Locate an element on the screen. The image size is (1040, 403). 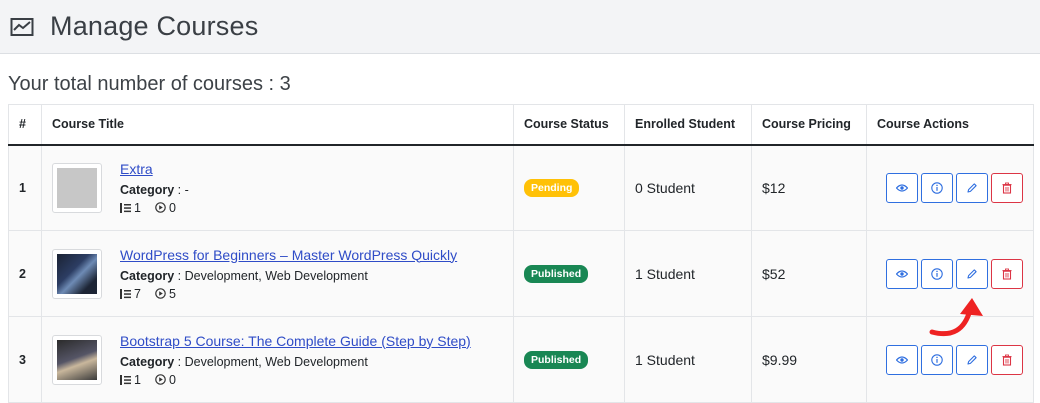
row-number: 2 is located at coordinates (25, 273).